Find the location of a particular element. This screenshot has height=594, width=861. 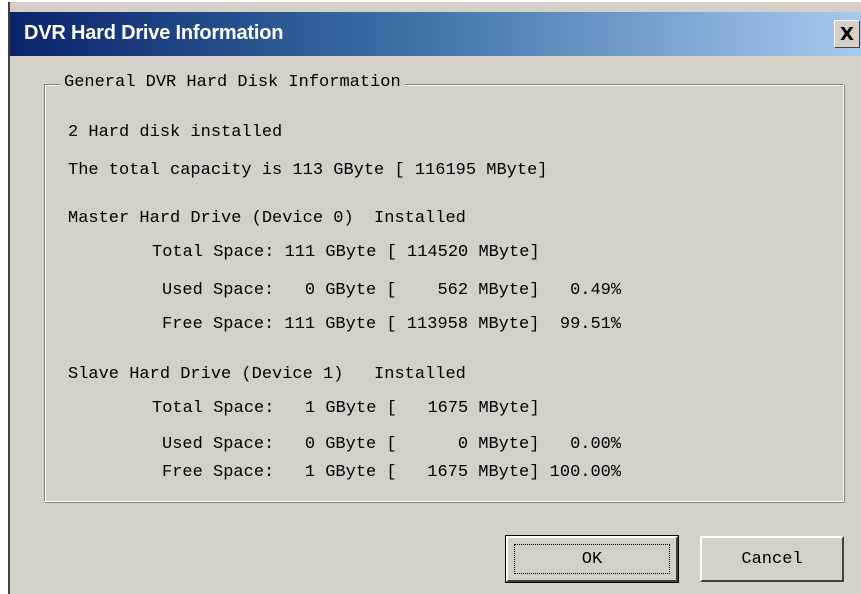

slave-total-space: Total Space: 1 GByte [ 1675 MByte] is located at coordinates (346, 408).